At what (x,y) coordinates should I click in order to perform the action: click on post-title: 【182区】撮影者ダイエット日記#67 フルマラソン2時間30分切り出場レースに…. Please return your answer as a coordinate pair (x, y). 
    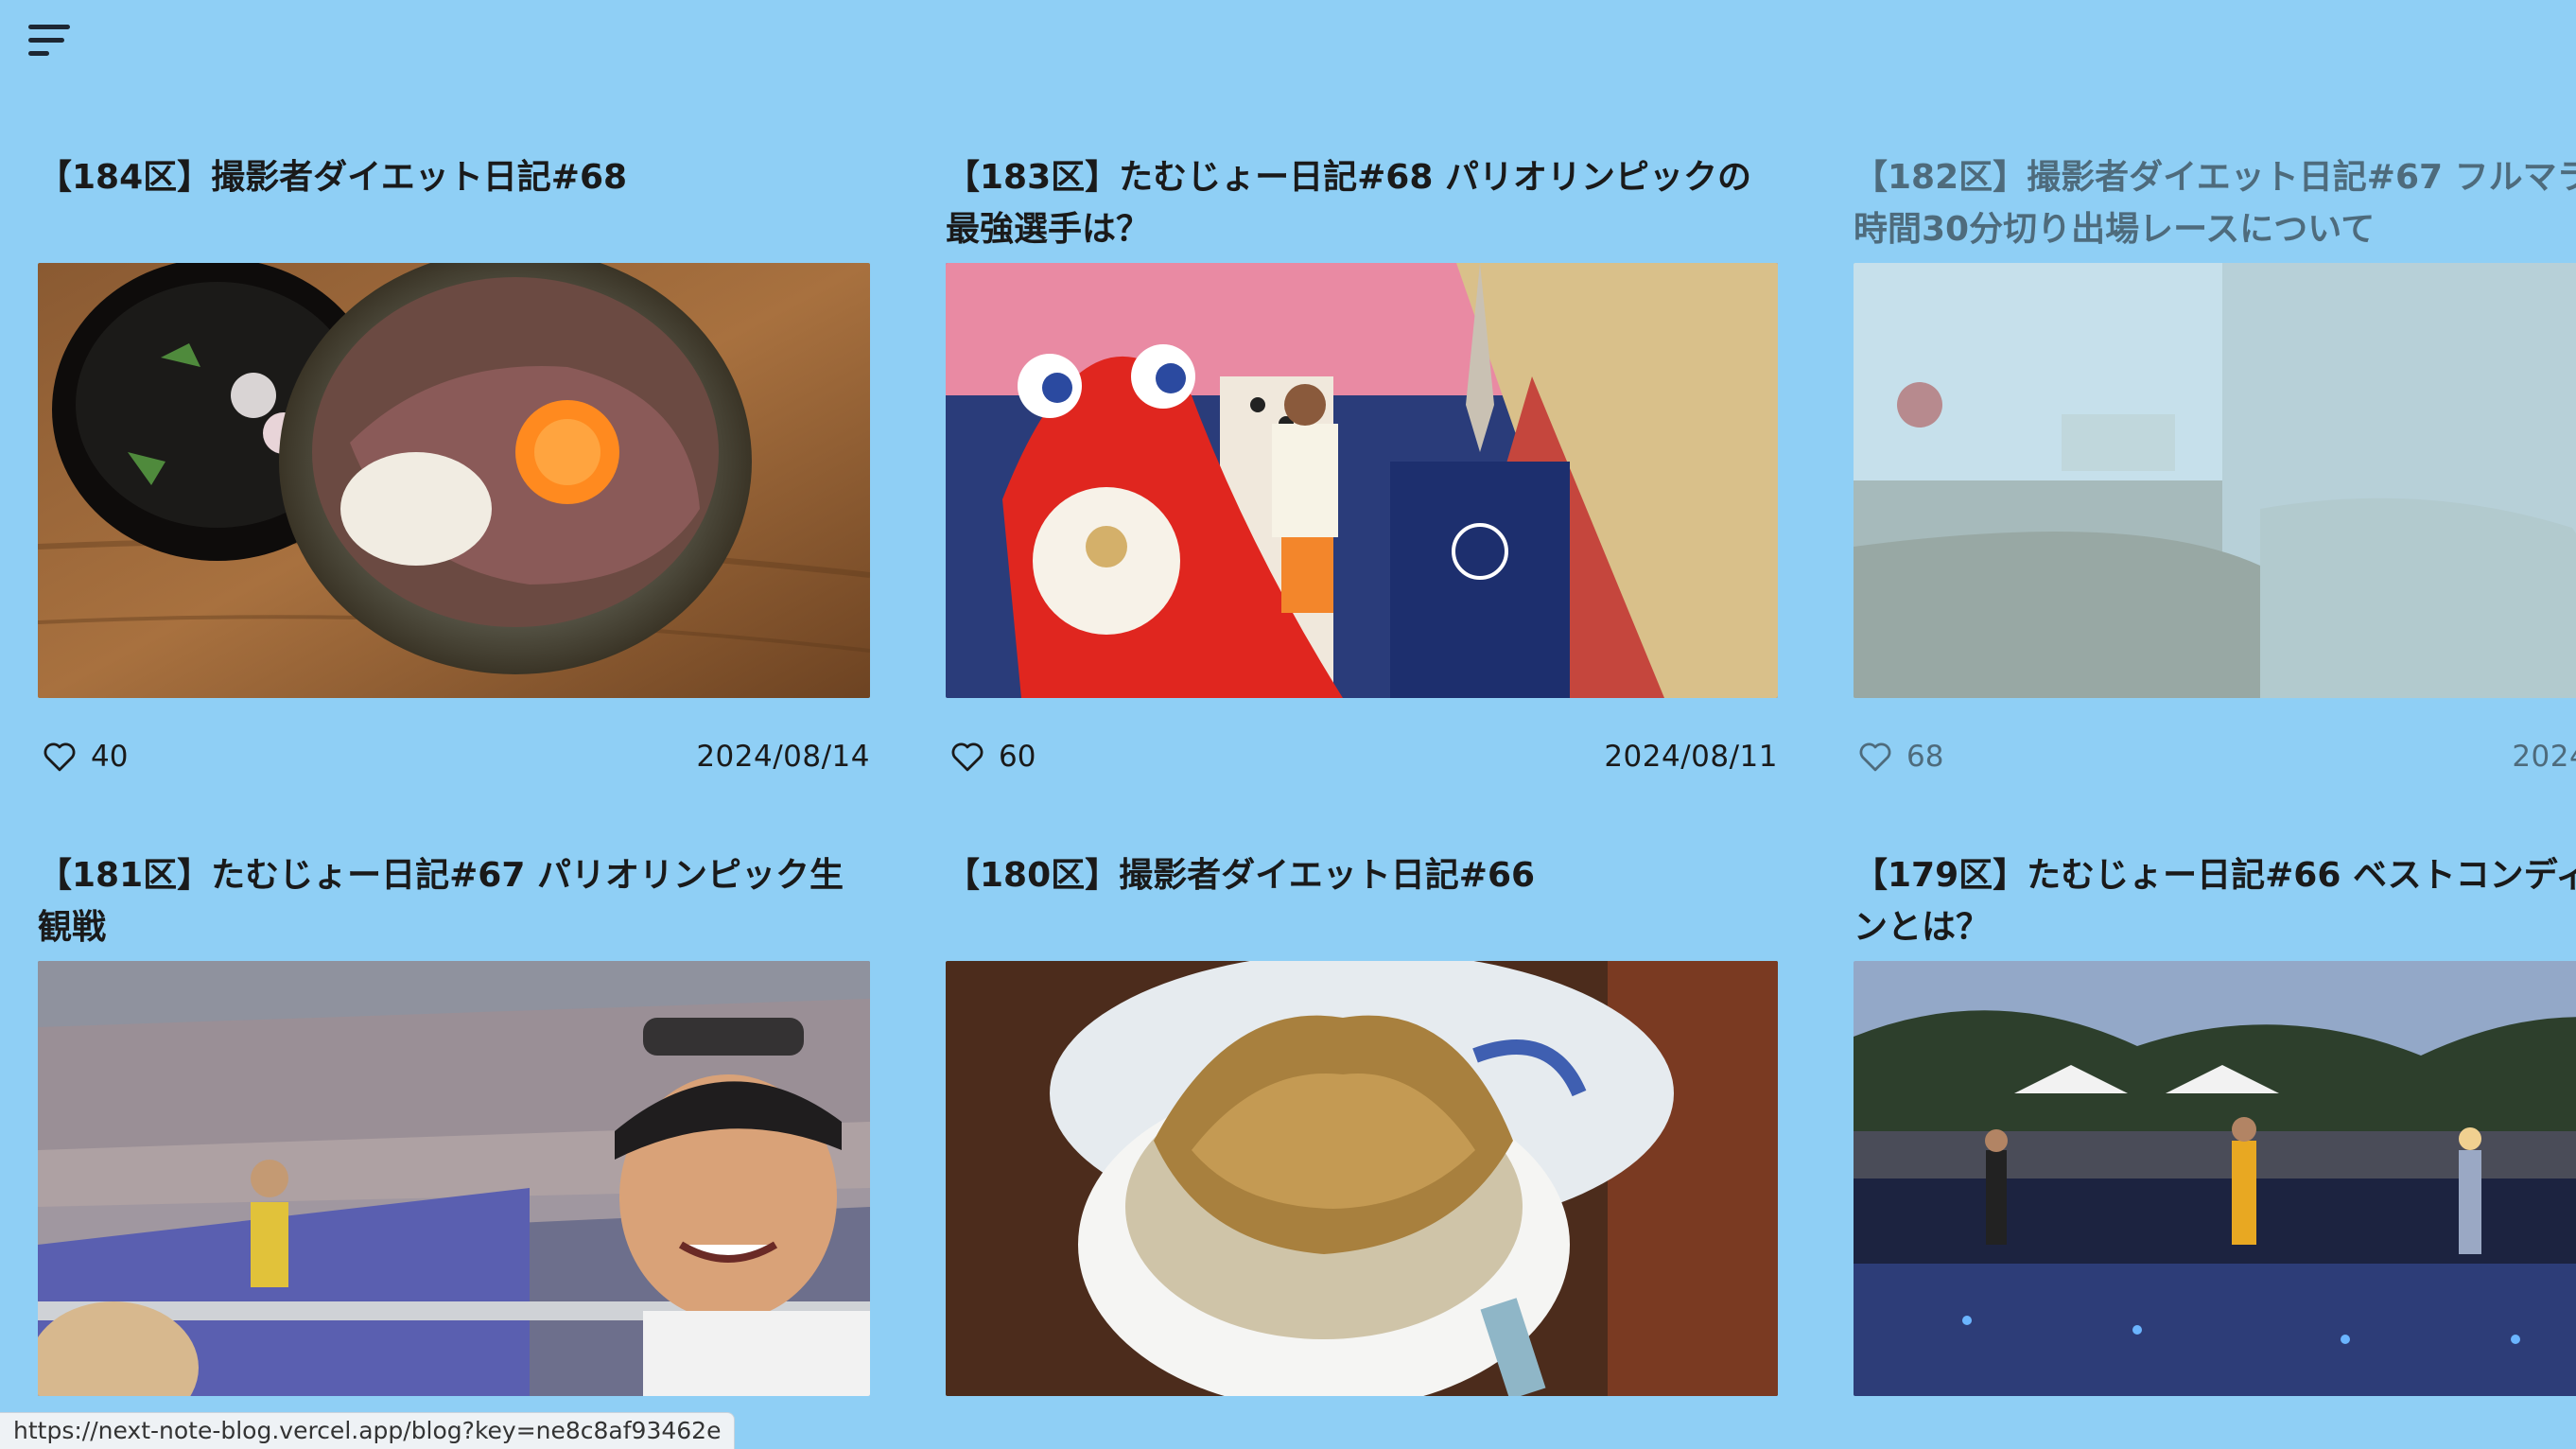
    Looking at the image, I should click on (2215, 203).